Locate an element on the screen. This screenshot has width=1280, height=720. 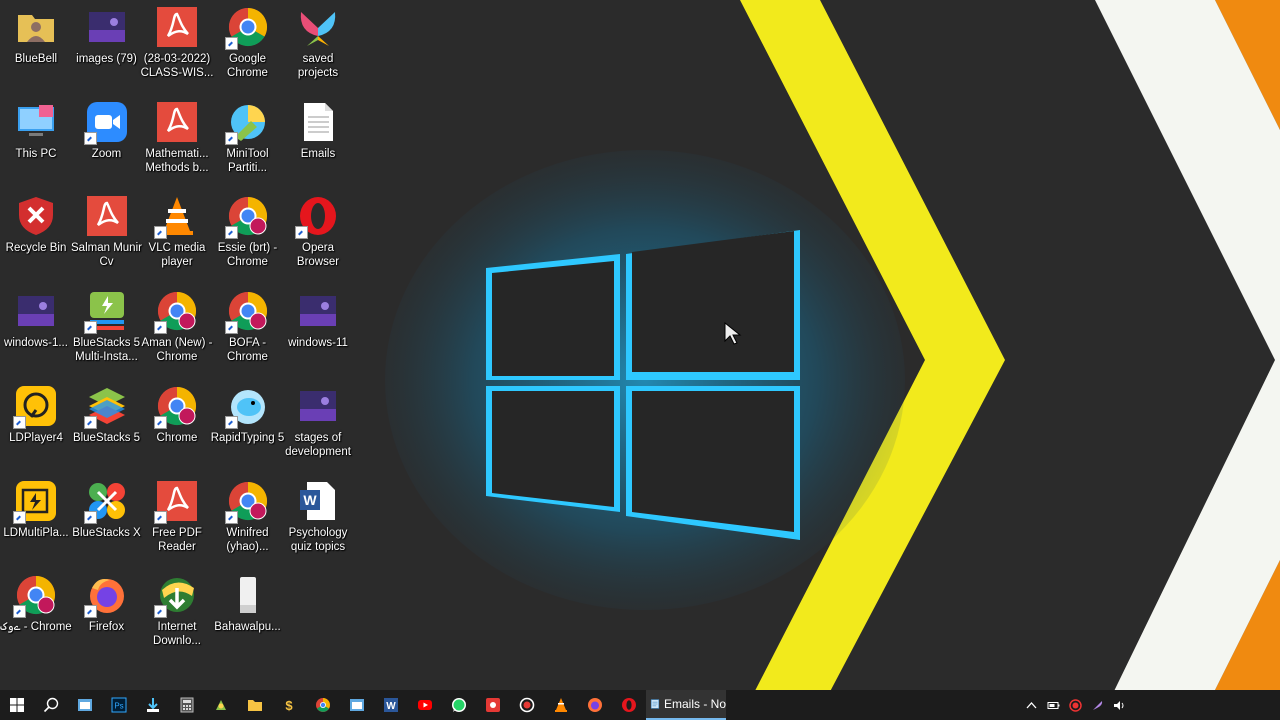
idm-icon is located at coordinates (176, 596).